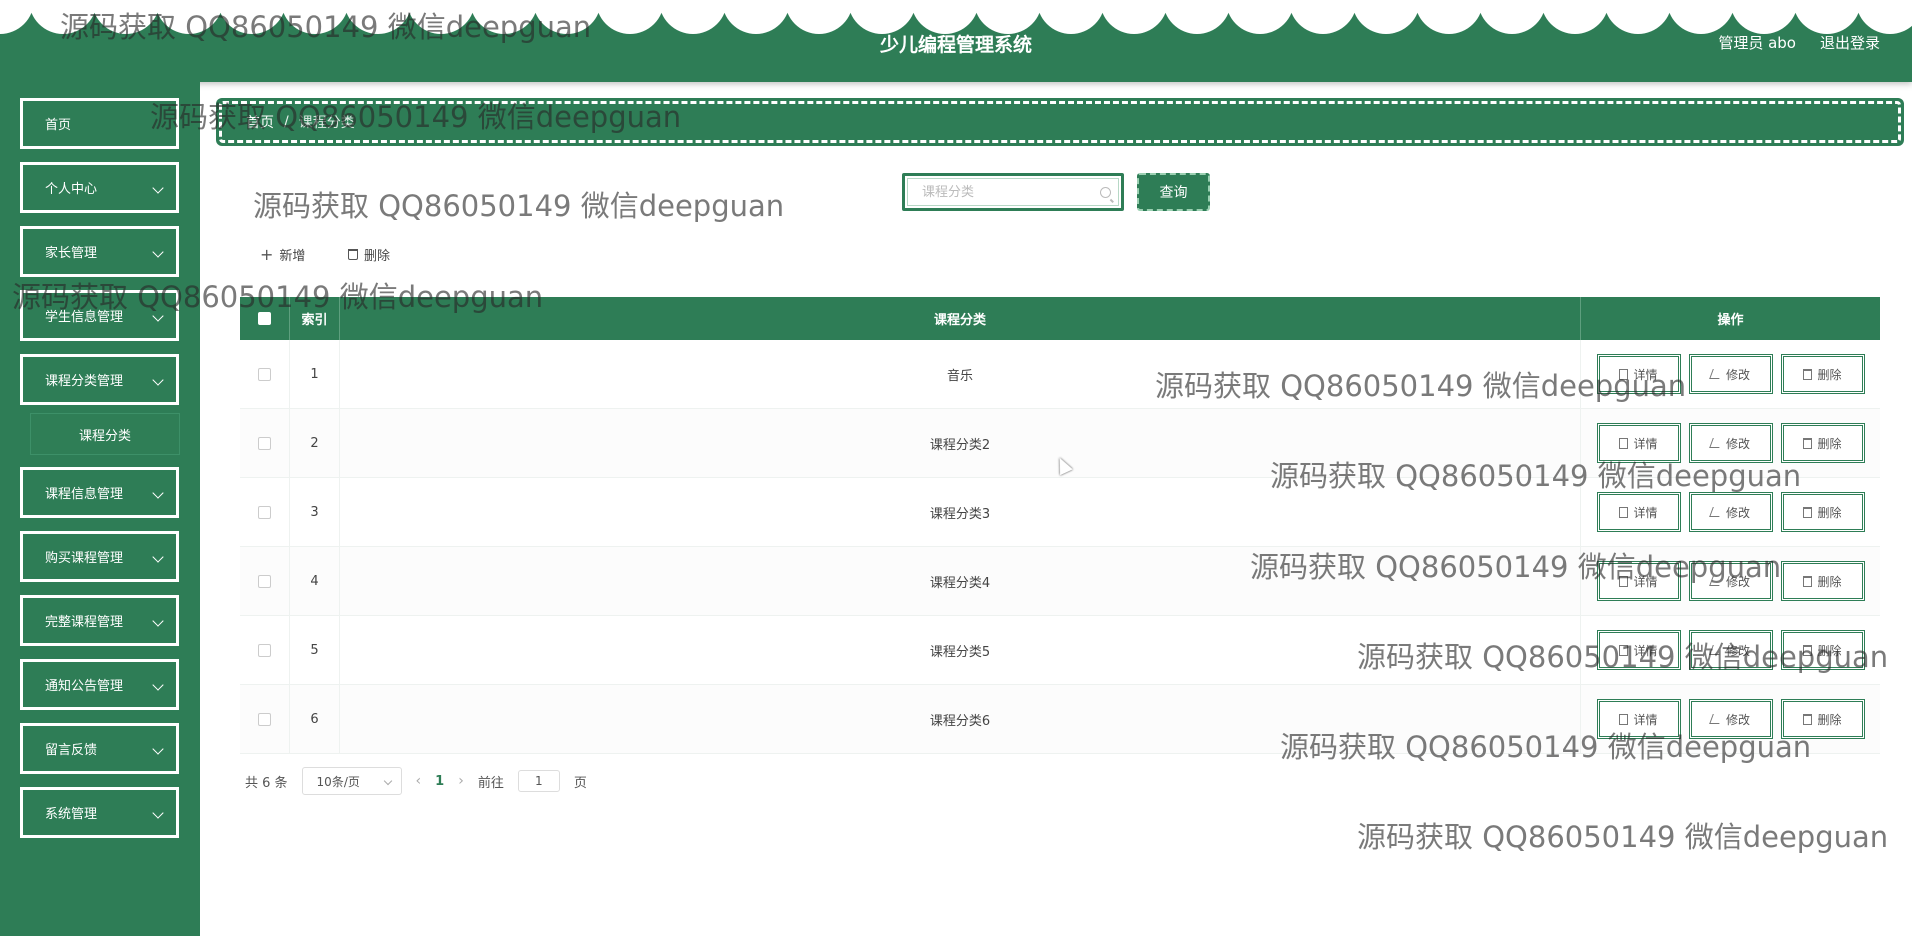  I want to click on row-category-name: 课程分类3, so click(960, 512).